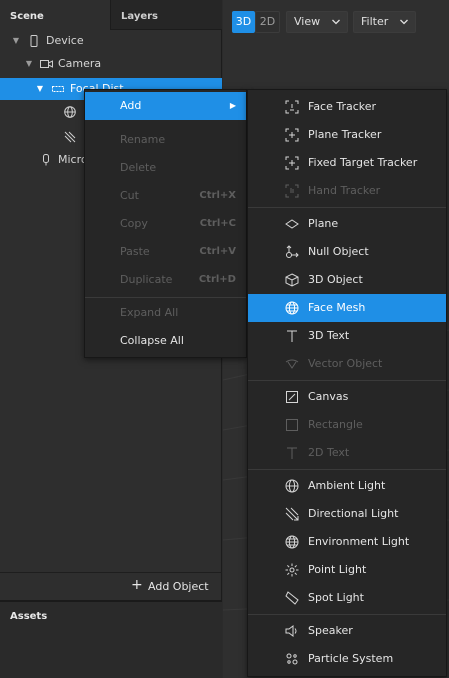 The image size is (449, 678). Describe the element at coordinates (307, 21) in the screenshot. I see `view-label: View` at that location.